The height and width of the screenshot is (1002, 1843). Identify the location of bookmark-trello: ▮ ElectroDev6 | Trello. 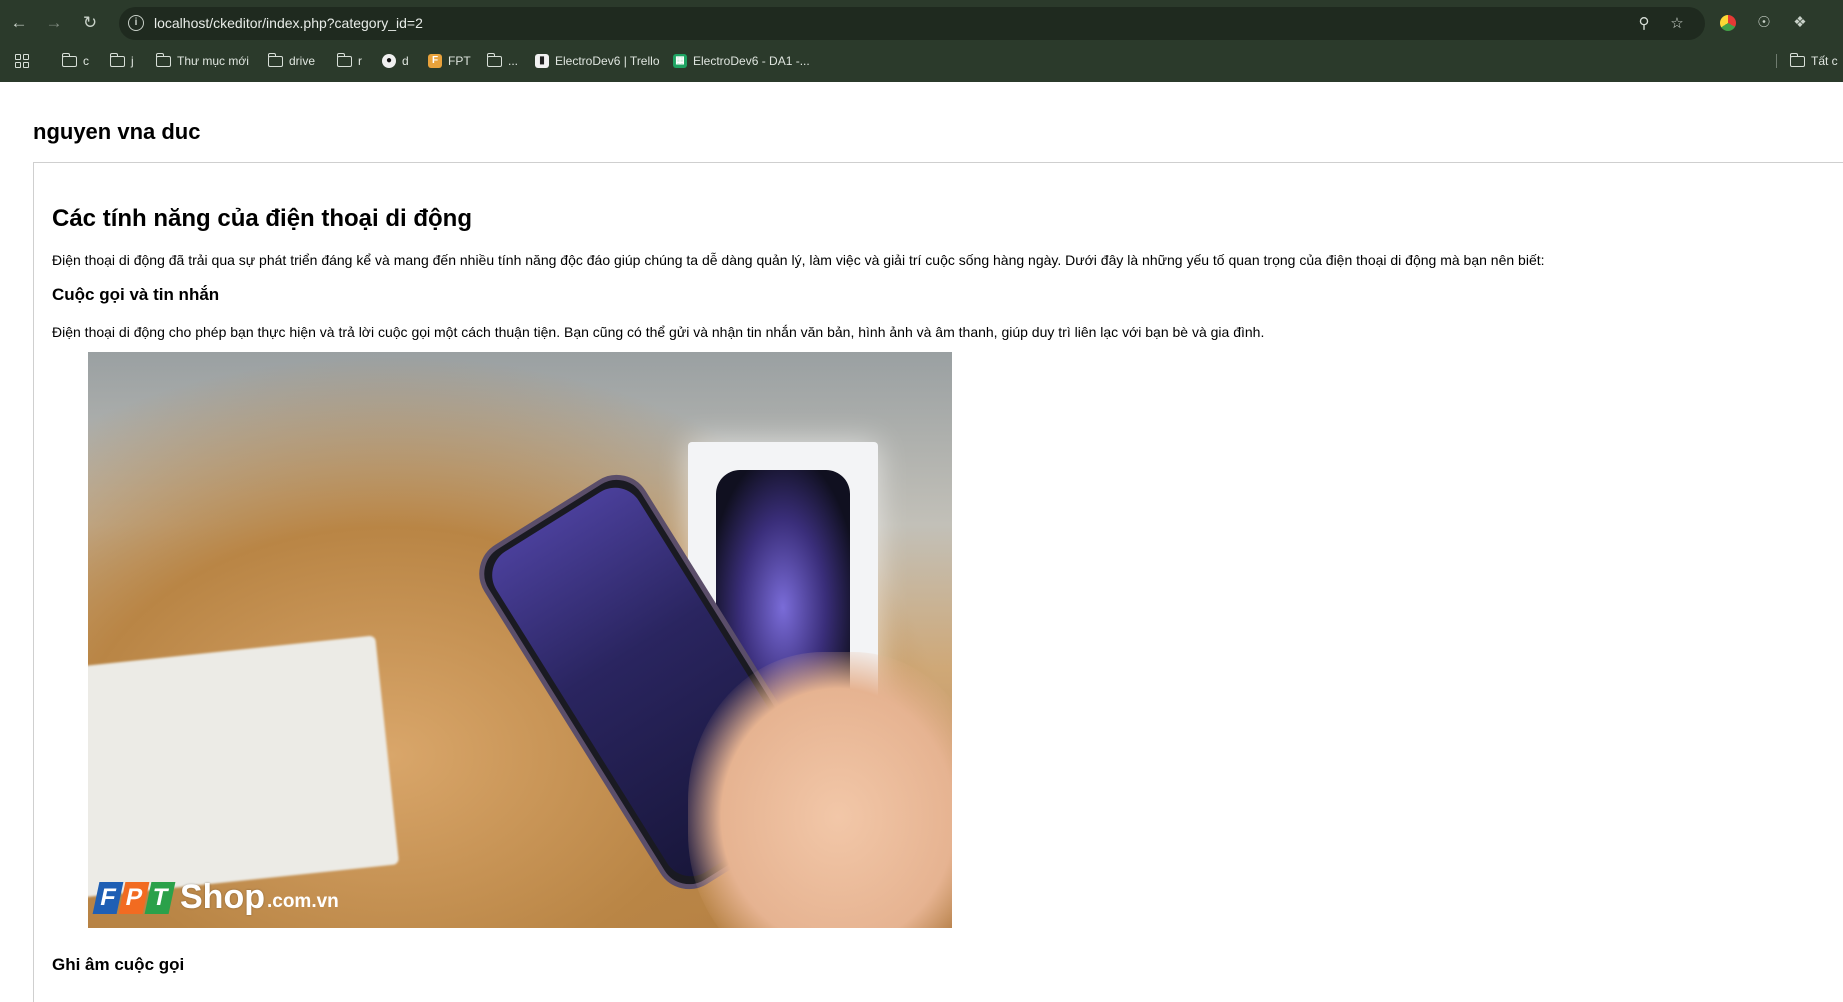
(597, 61).